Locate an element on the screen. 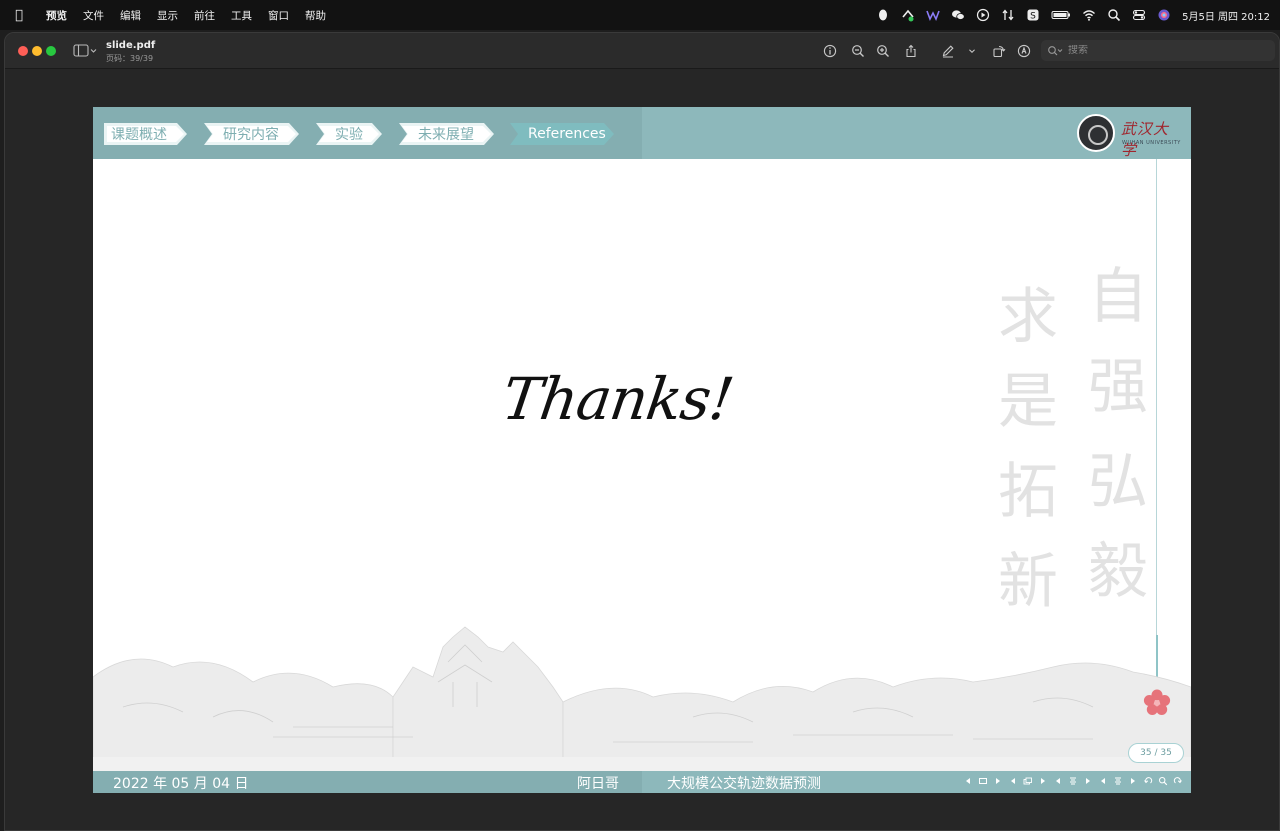 The height and width of the screenshot is (831, 1280). nav-next-document-icon is located at coordinates (1133, 781).